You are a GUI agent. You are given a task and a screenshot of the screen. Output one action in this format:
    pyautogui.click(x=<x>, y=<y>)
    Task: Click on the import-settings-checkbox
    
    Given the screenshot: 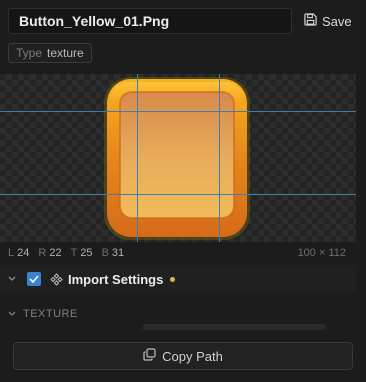 What is the action you would take?
    pyautogui.click(x=34, y=279)
    